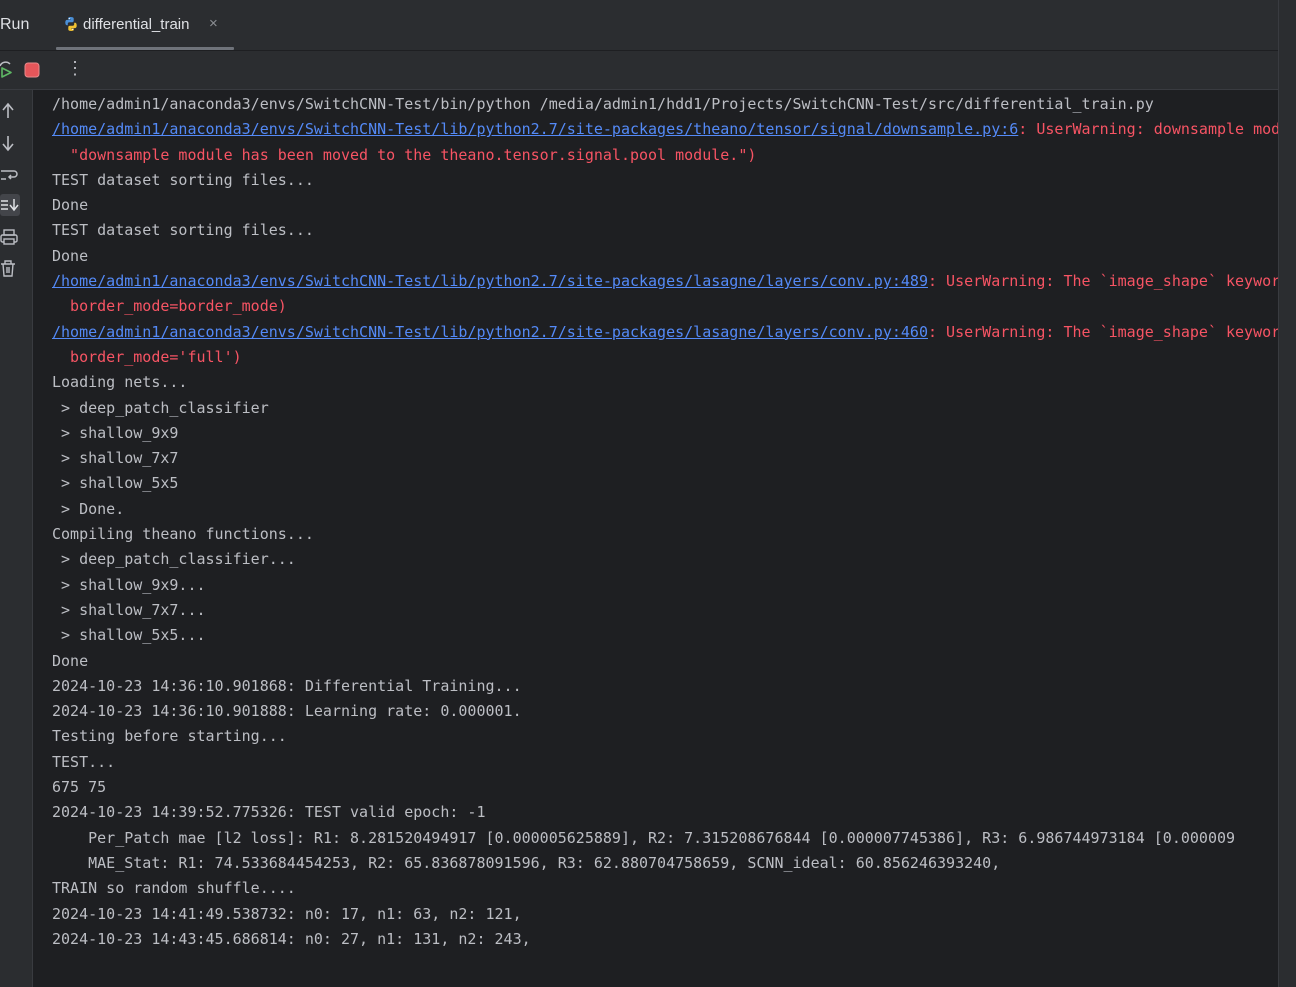 The height and width of the screenshot is (987, 1296). I want to click on active-tab-indicator, so click(145, 48).